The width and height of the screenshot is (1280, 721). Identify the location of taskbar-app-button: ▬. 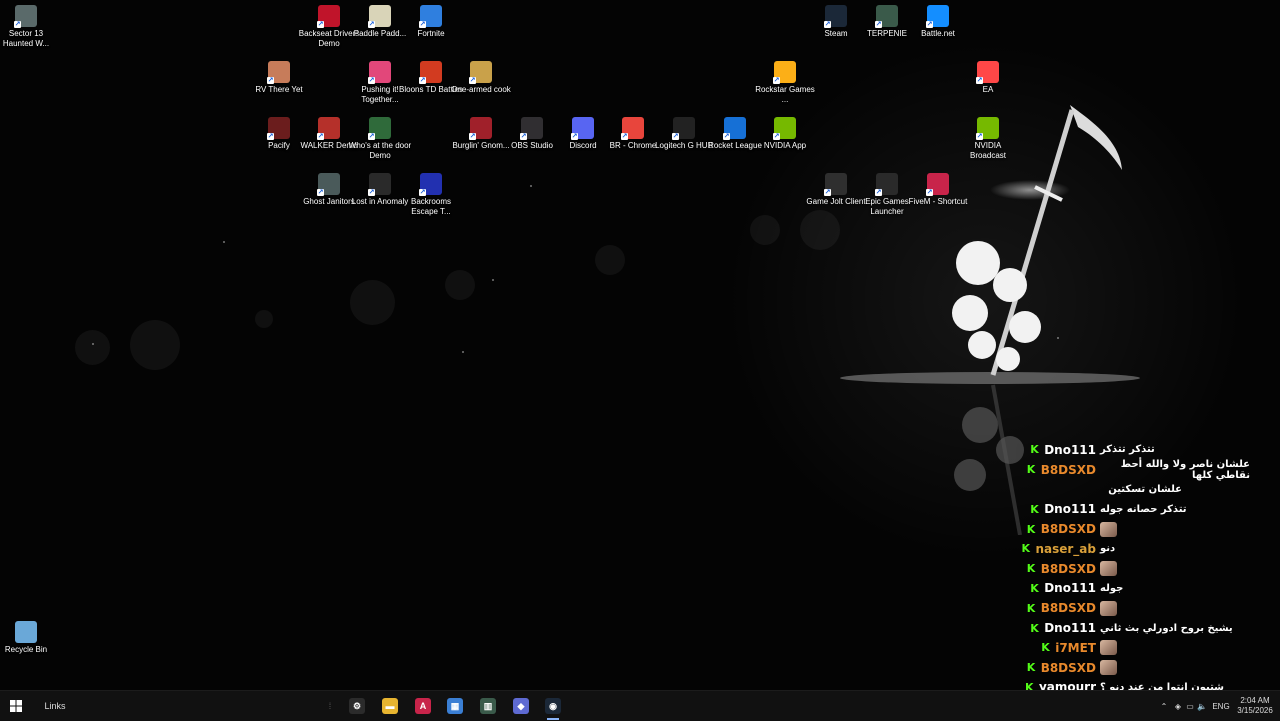
(390, 706).